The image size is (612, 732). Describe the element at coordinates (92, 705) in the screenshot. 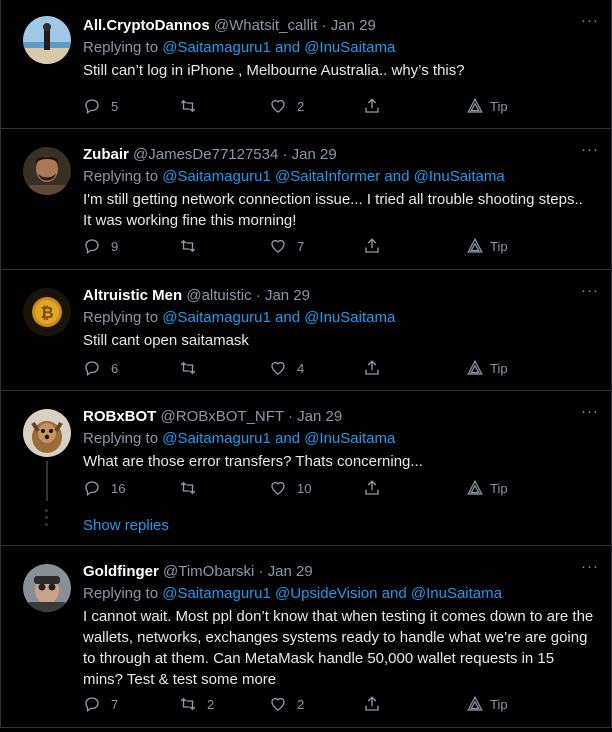

I see `reply-icon` at that location.